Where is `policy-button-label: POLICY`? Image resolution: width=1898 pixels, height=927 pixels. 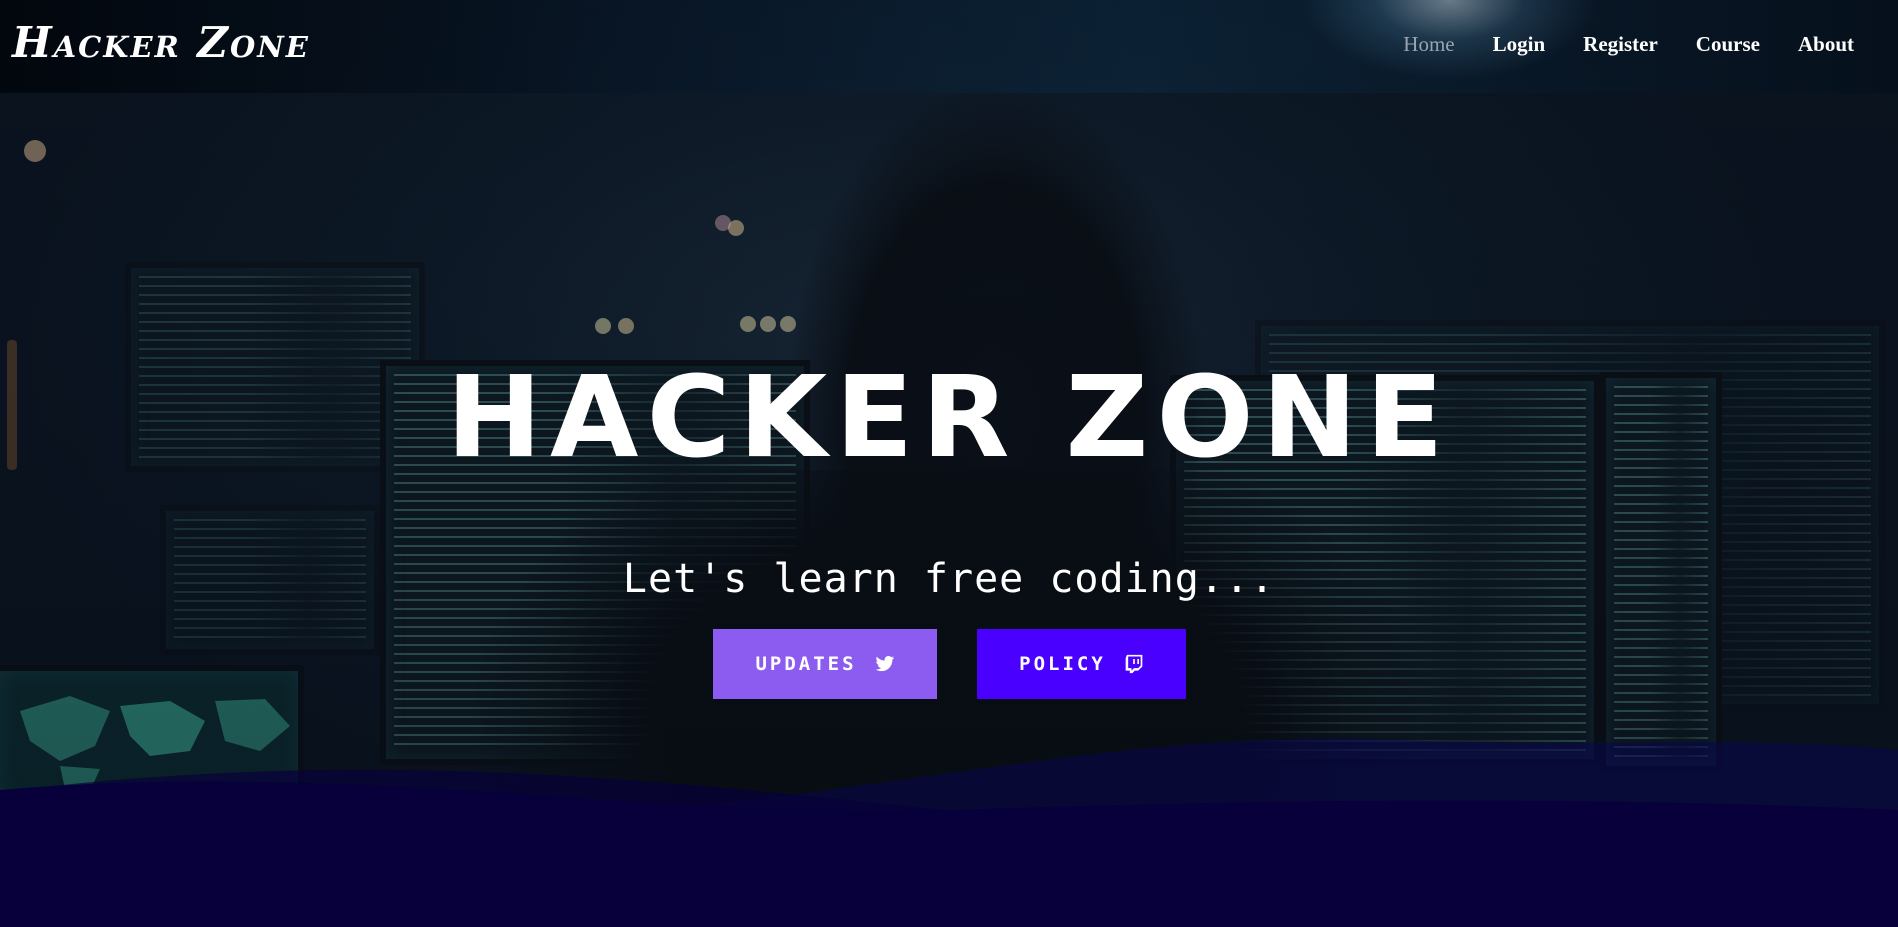 policy-button-label: POLICY is located at coordinates (1062, 664).